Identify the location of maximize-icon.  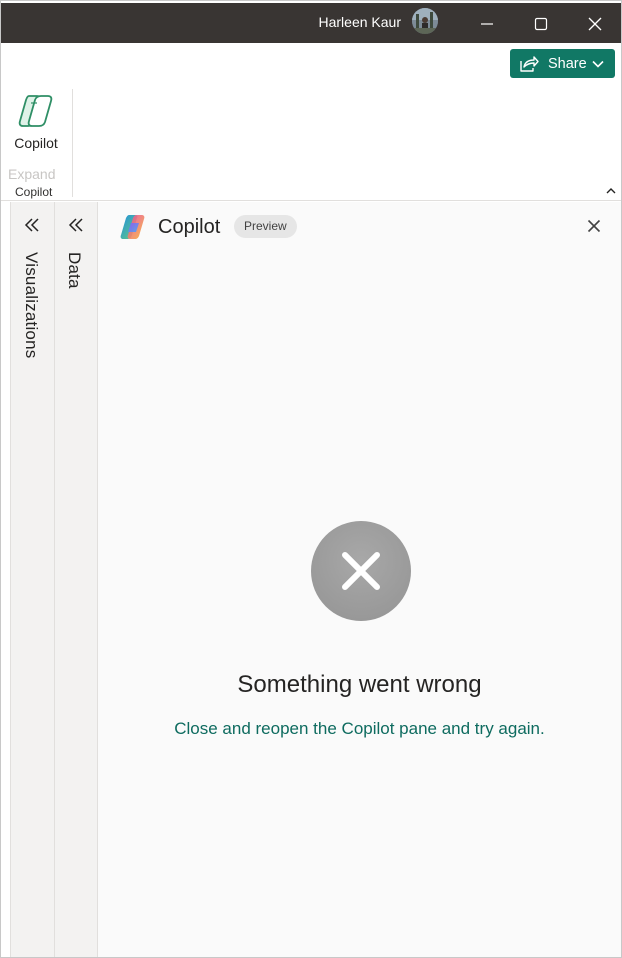
(541, 24).